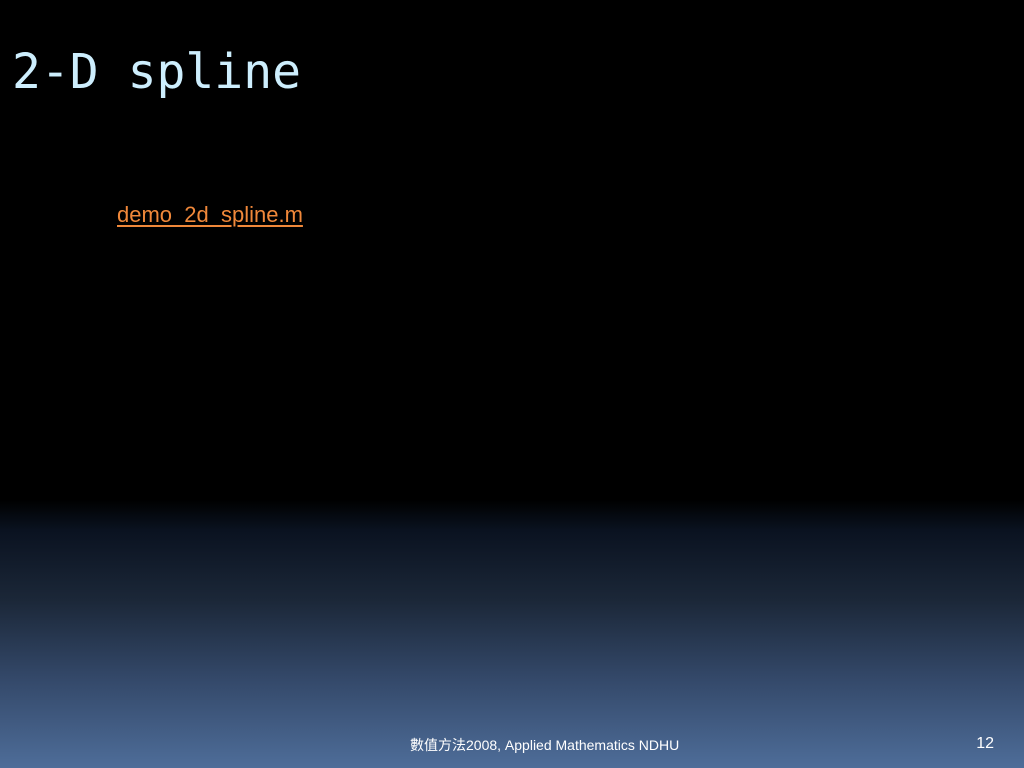  I want to click on slide-footer: 數值方法2008, Applied Mathematics NDHU, so click(545, 745).